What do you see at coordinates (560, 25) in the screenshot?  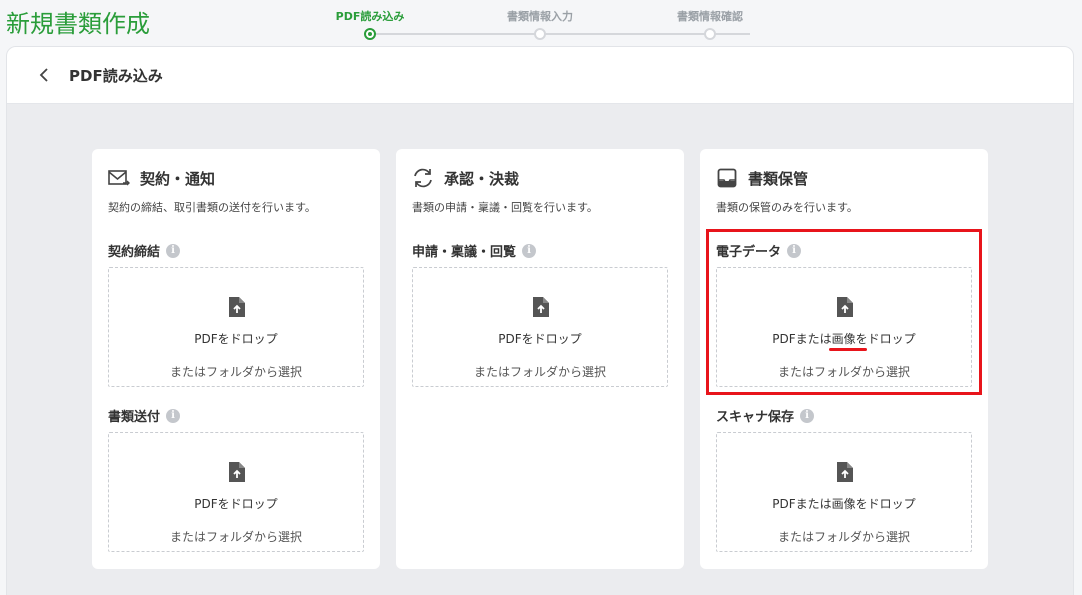 I see `progress-stepper: PDF読み込み 書類情報入力 書類情報確認` at bounding box center [560, 25].